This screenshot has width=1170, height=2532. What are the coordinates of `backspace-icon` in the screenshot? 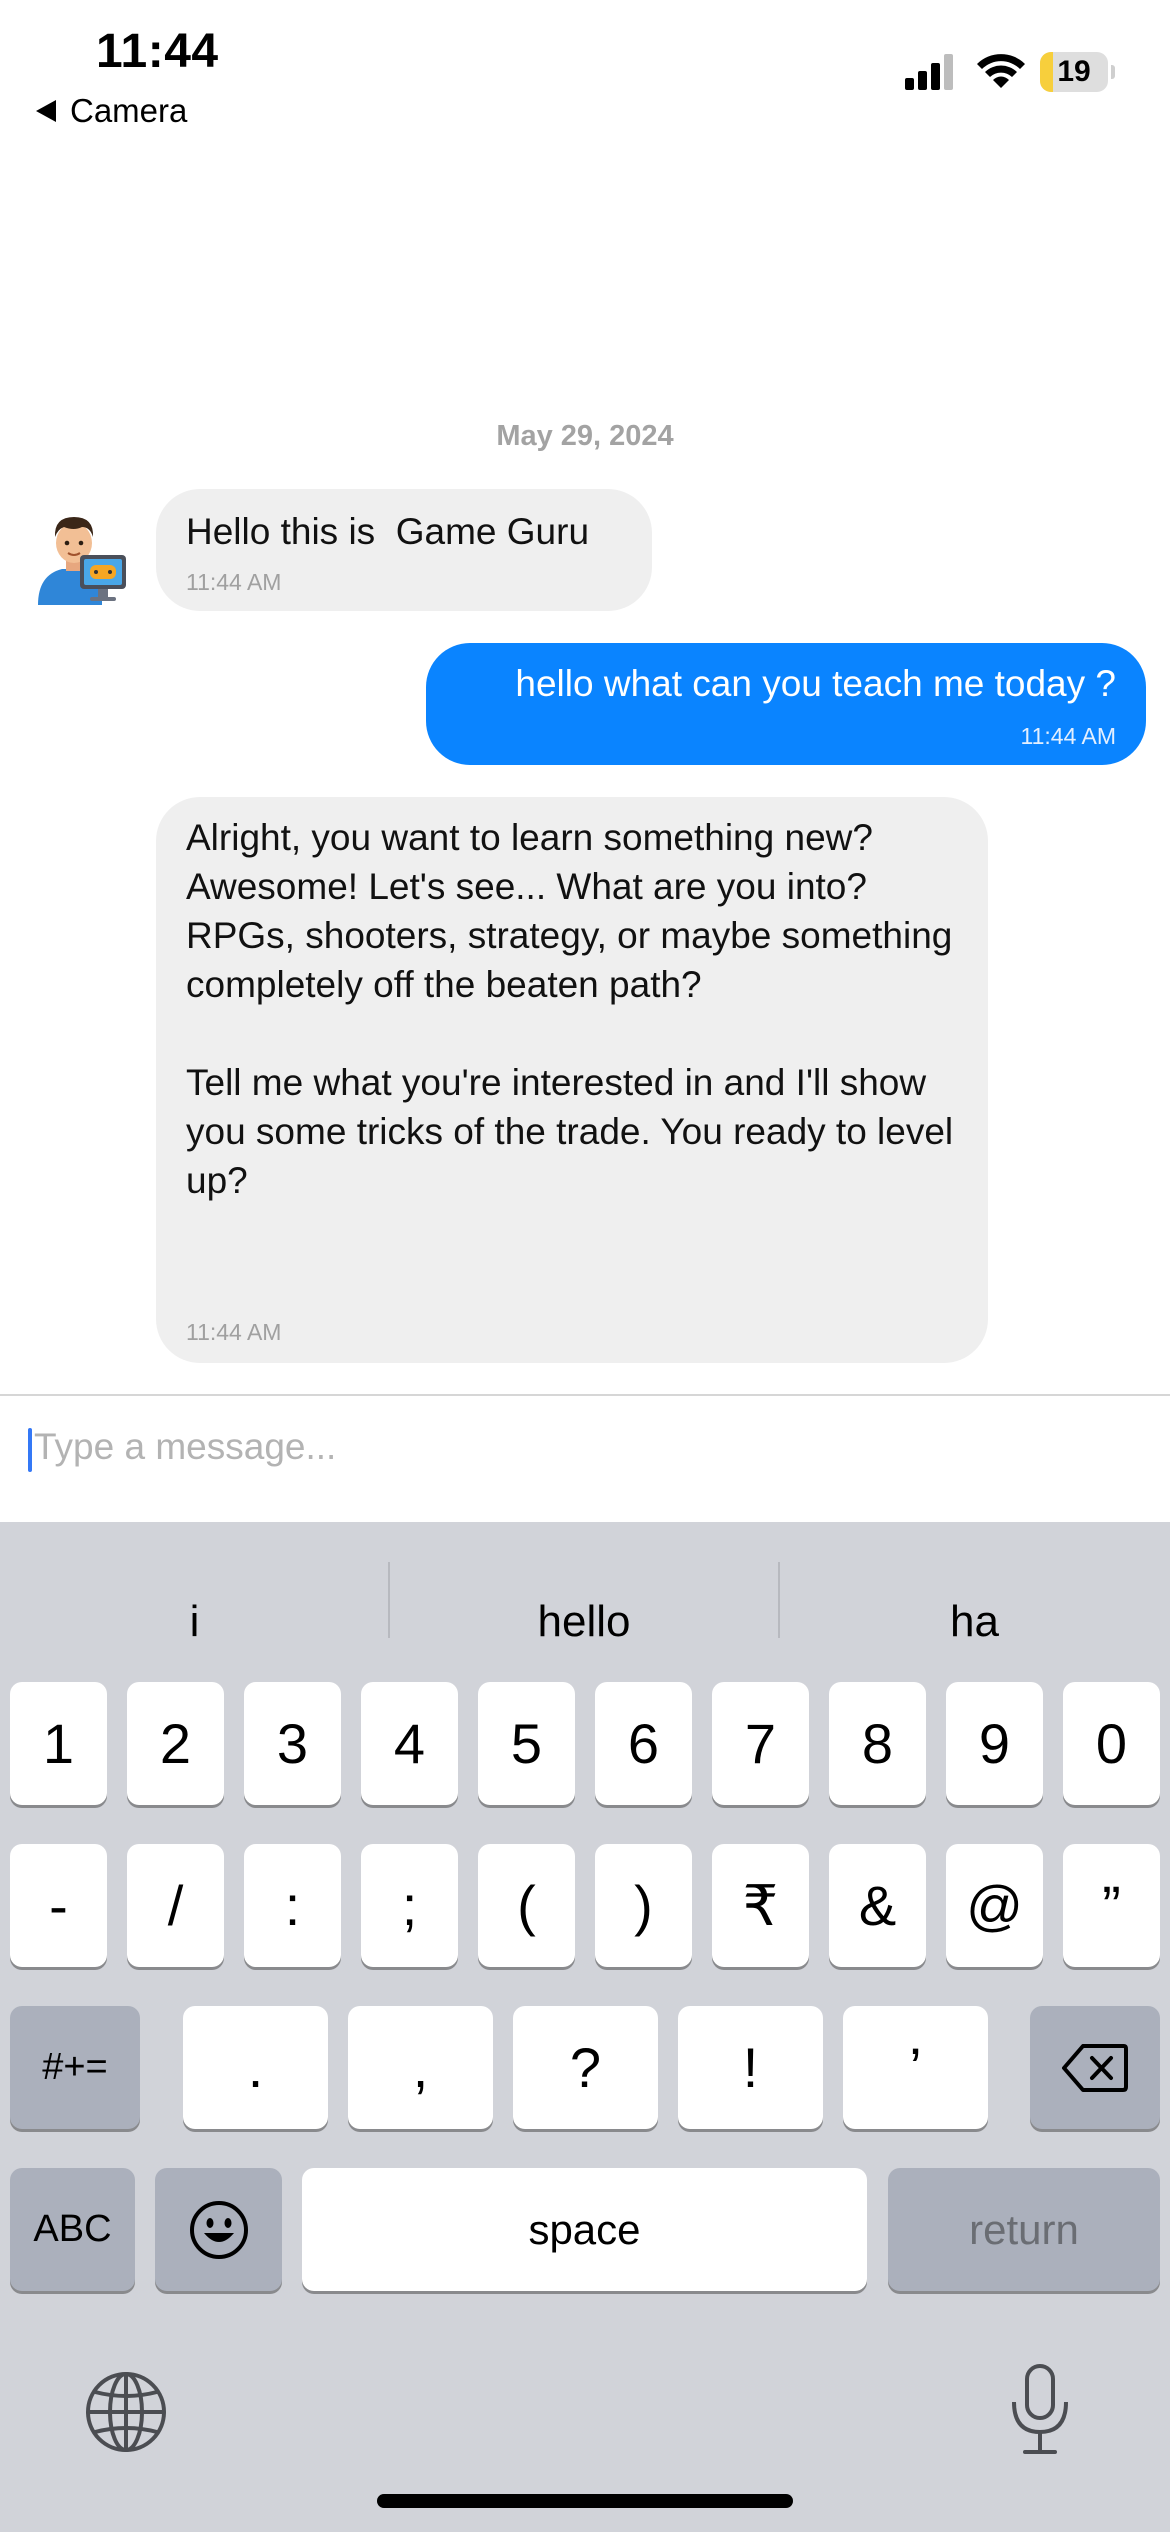 It's located at (1095, 2067).